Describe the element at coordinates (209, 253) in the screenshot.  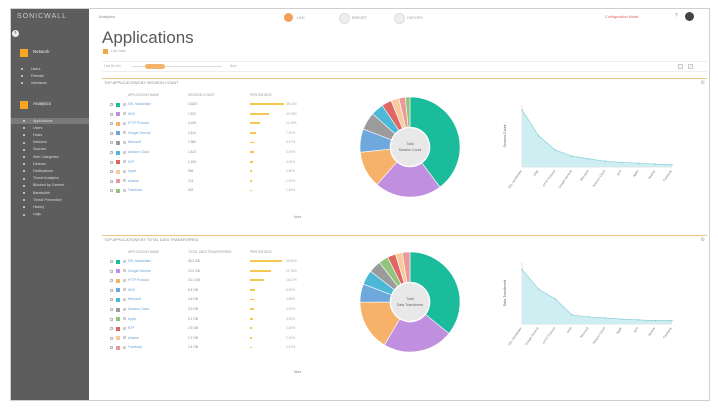
I see `col-value: TOTAL DATA TRANSFERRED` at that location.